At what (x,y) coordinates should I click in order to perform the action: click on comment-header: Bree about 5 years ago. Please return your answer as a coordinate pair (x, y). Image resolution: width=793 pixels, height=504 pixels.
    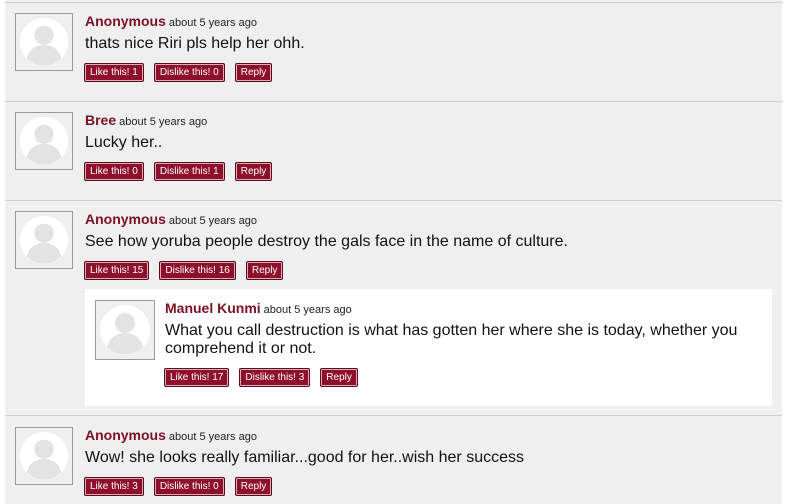
    Looking at the image, I should click on (146, 121).